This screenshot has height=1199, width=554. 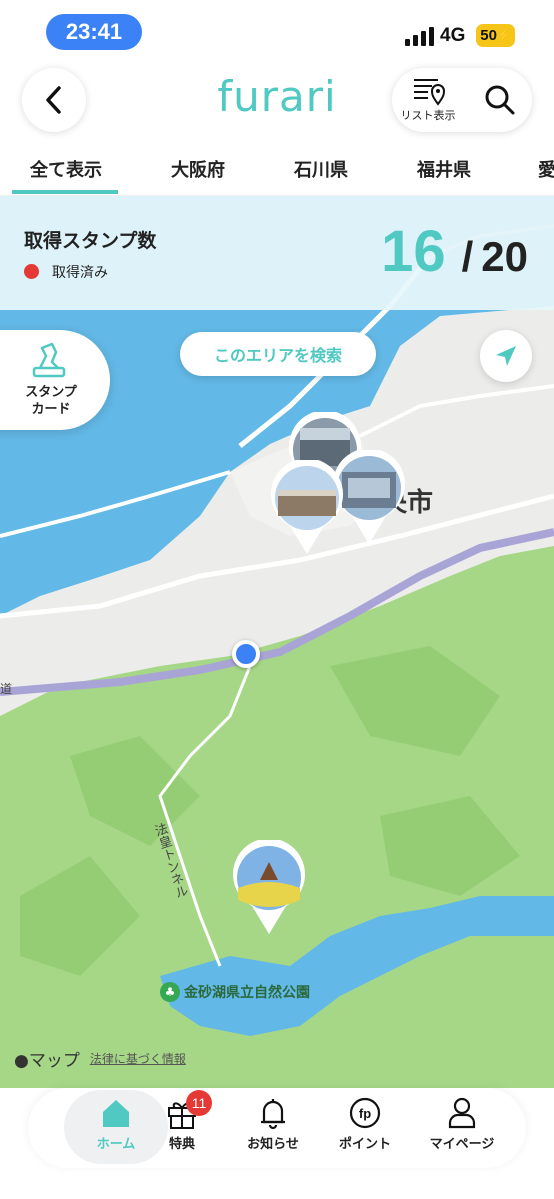 What do you see at coordinates (199, 1103) in the screenshot?
I see `benefits-badge: 11` at bounding box center [199, 1103].